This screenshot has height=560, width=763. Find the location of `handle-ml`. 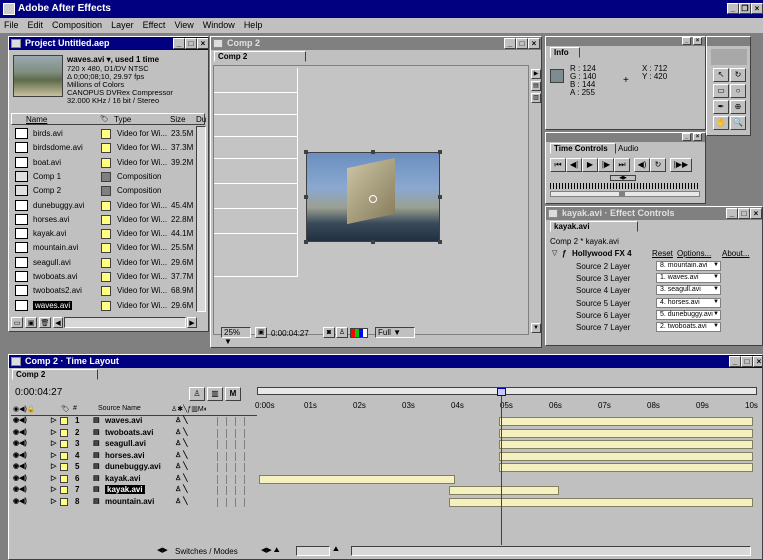

handle-ml is located at coordinates (306, 197).